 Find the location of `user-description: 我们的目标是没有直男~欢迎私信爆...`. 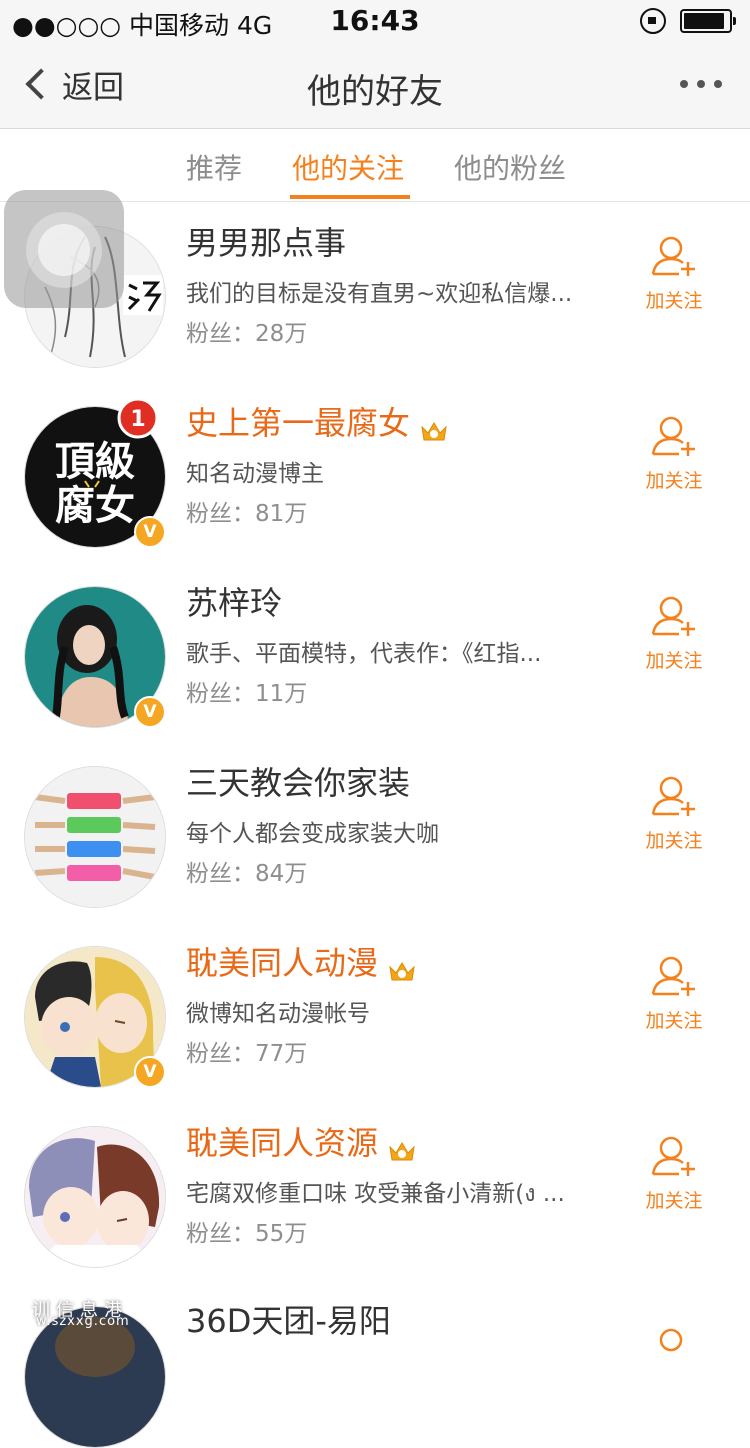

user-description: 我们的目标是没有直男~欢迎私信爆... is located at coordinates (379, 294).